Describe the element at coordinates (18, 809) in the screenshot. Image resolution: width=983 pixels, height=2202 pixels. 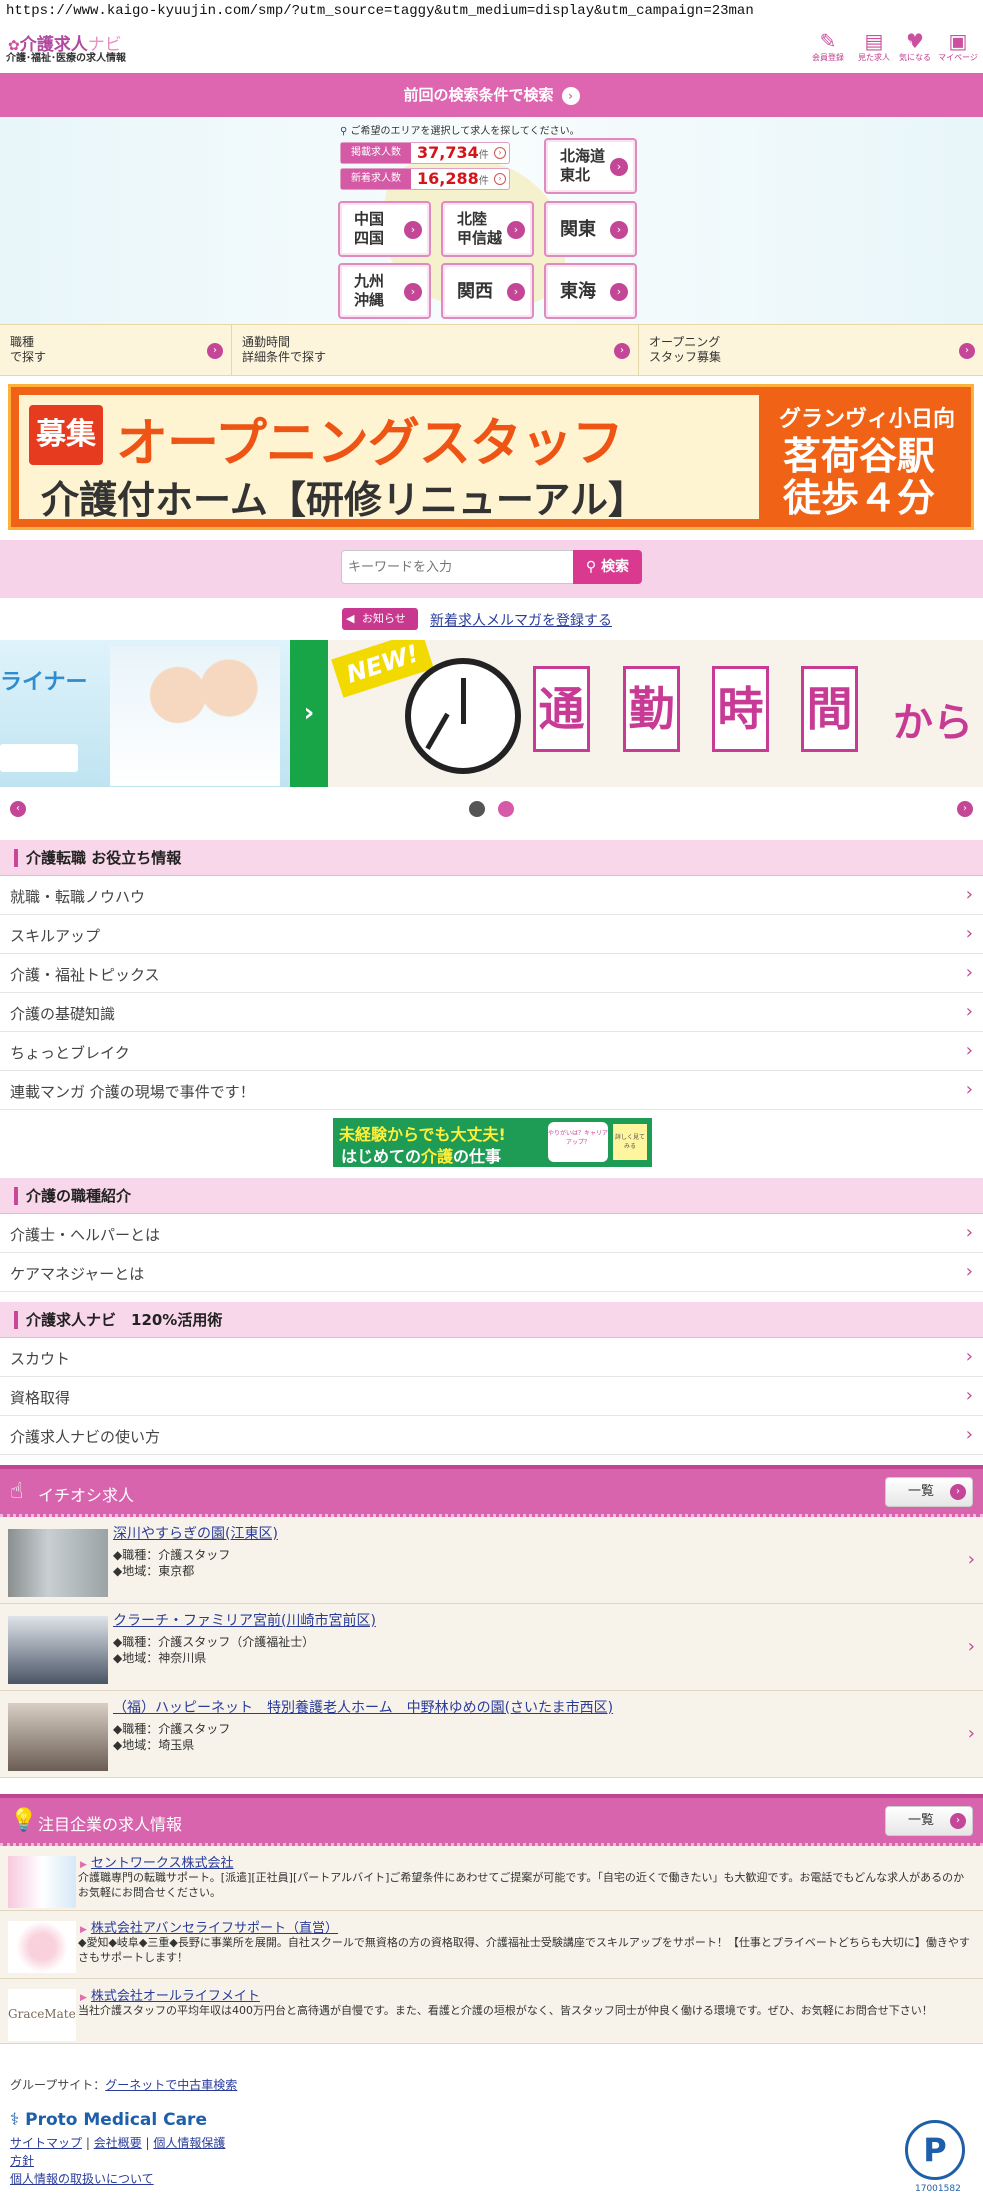
I see `slider-prev-button: ‹` at that location.